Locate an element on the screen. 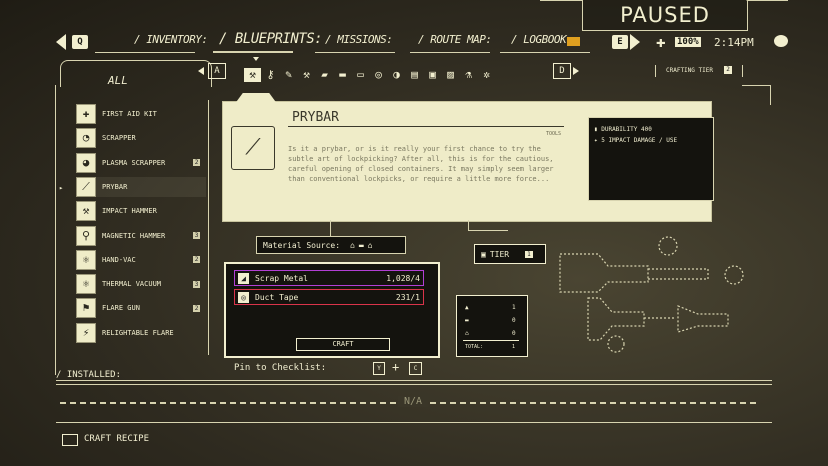 The width and height of the screenshot is (828, 466). list-item: ⚡ RELIGHTABLE FLARE is located at coordinates (141, 332).